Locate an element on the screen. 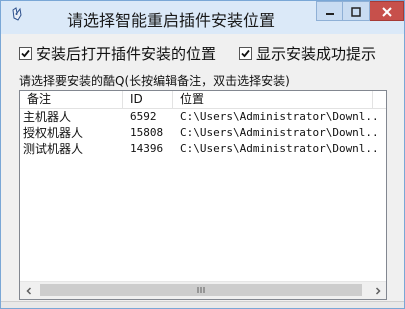  scroll-left-button is located at coordinates (28, 290).